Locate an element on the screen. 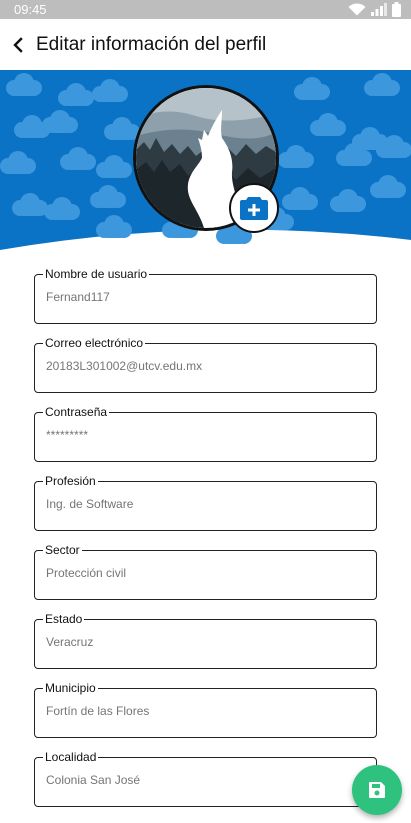  field-username: Nombre de usuario is located at coordinates (205, 299).